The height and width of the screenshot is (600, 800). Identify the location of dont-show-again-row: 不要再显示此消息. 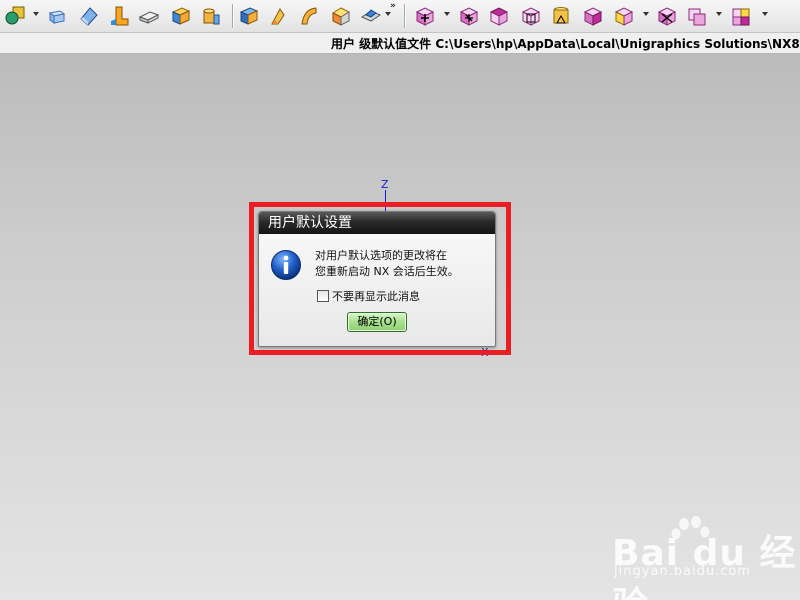
(368, 296).